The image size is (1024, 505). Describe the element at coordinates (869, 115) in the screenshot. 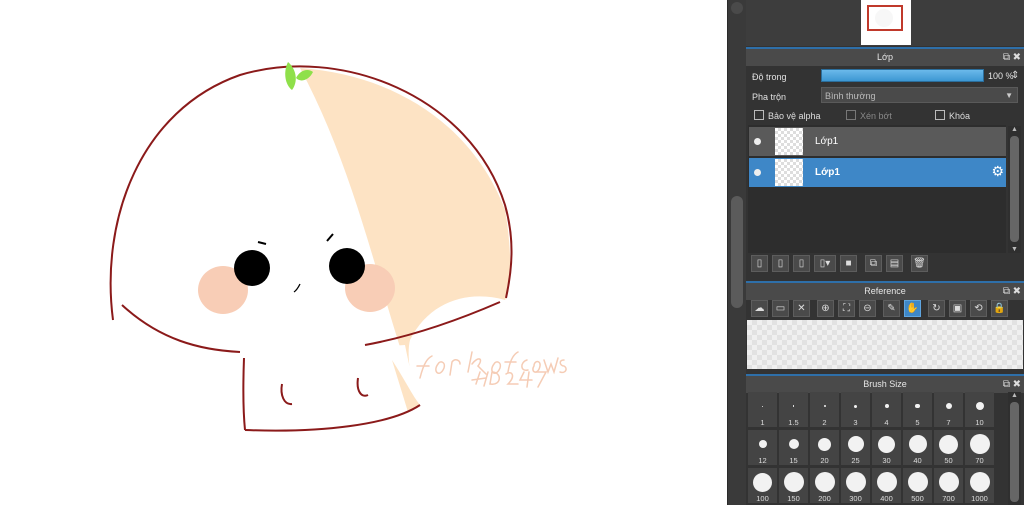

I see `clipping-checkbox: Xén bớt` at that location.